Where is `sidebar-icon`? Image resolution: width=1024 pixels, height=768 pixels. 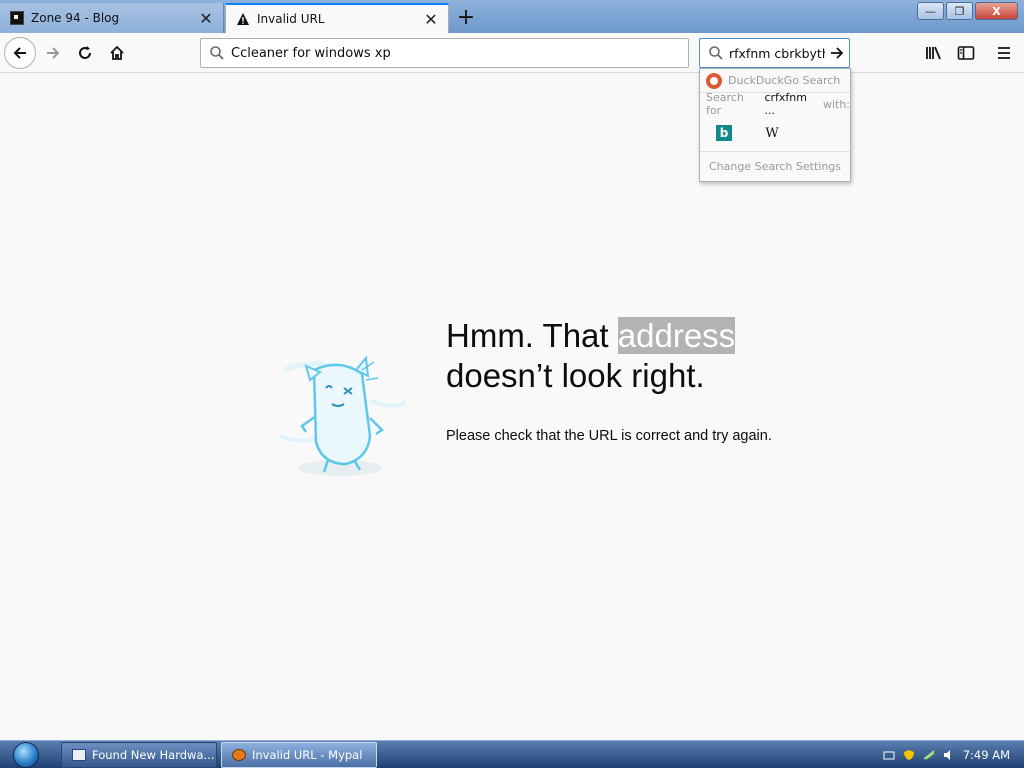 sidebar-icon is located at coordinates (966, 53).